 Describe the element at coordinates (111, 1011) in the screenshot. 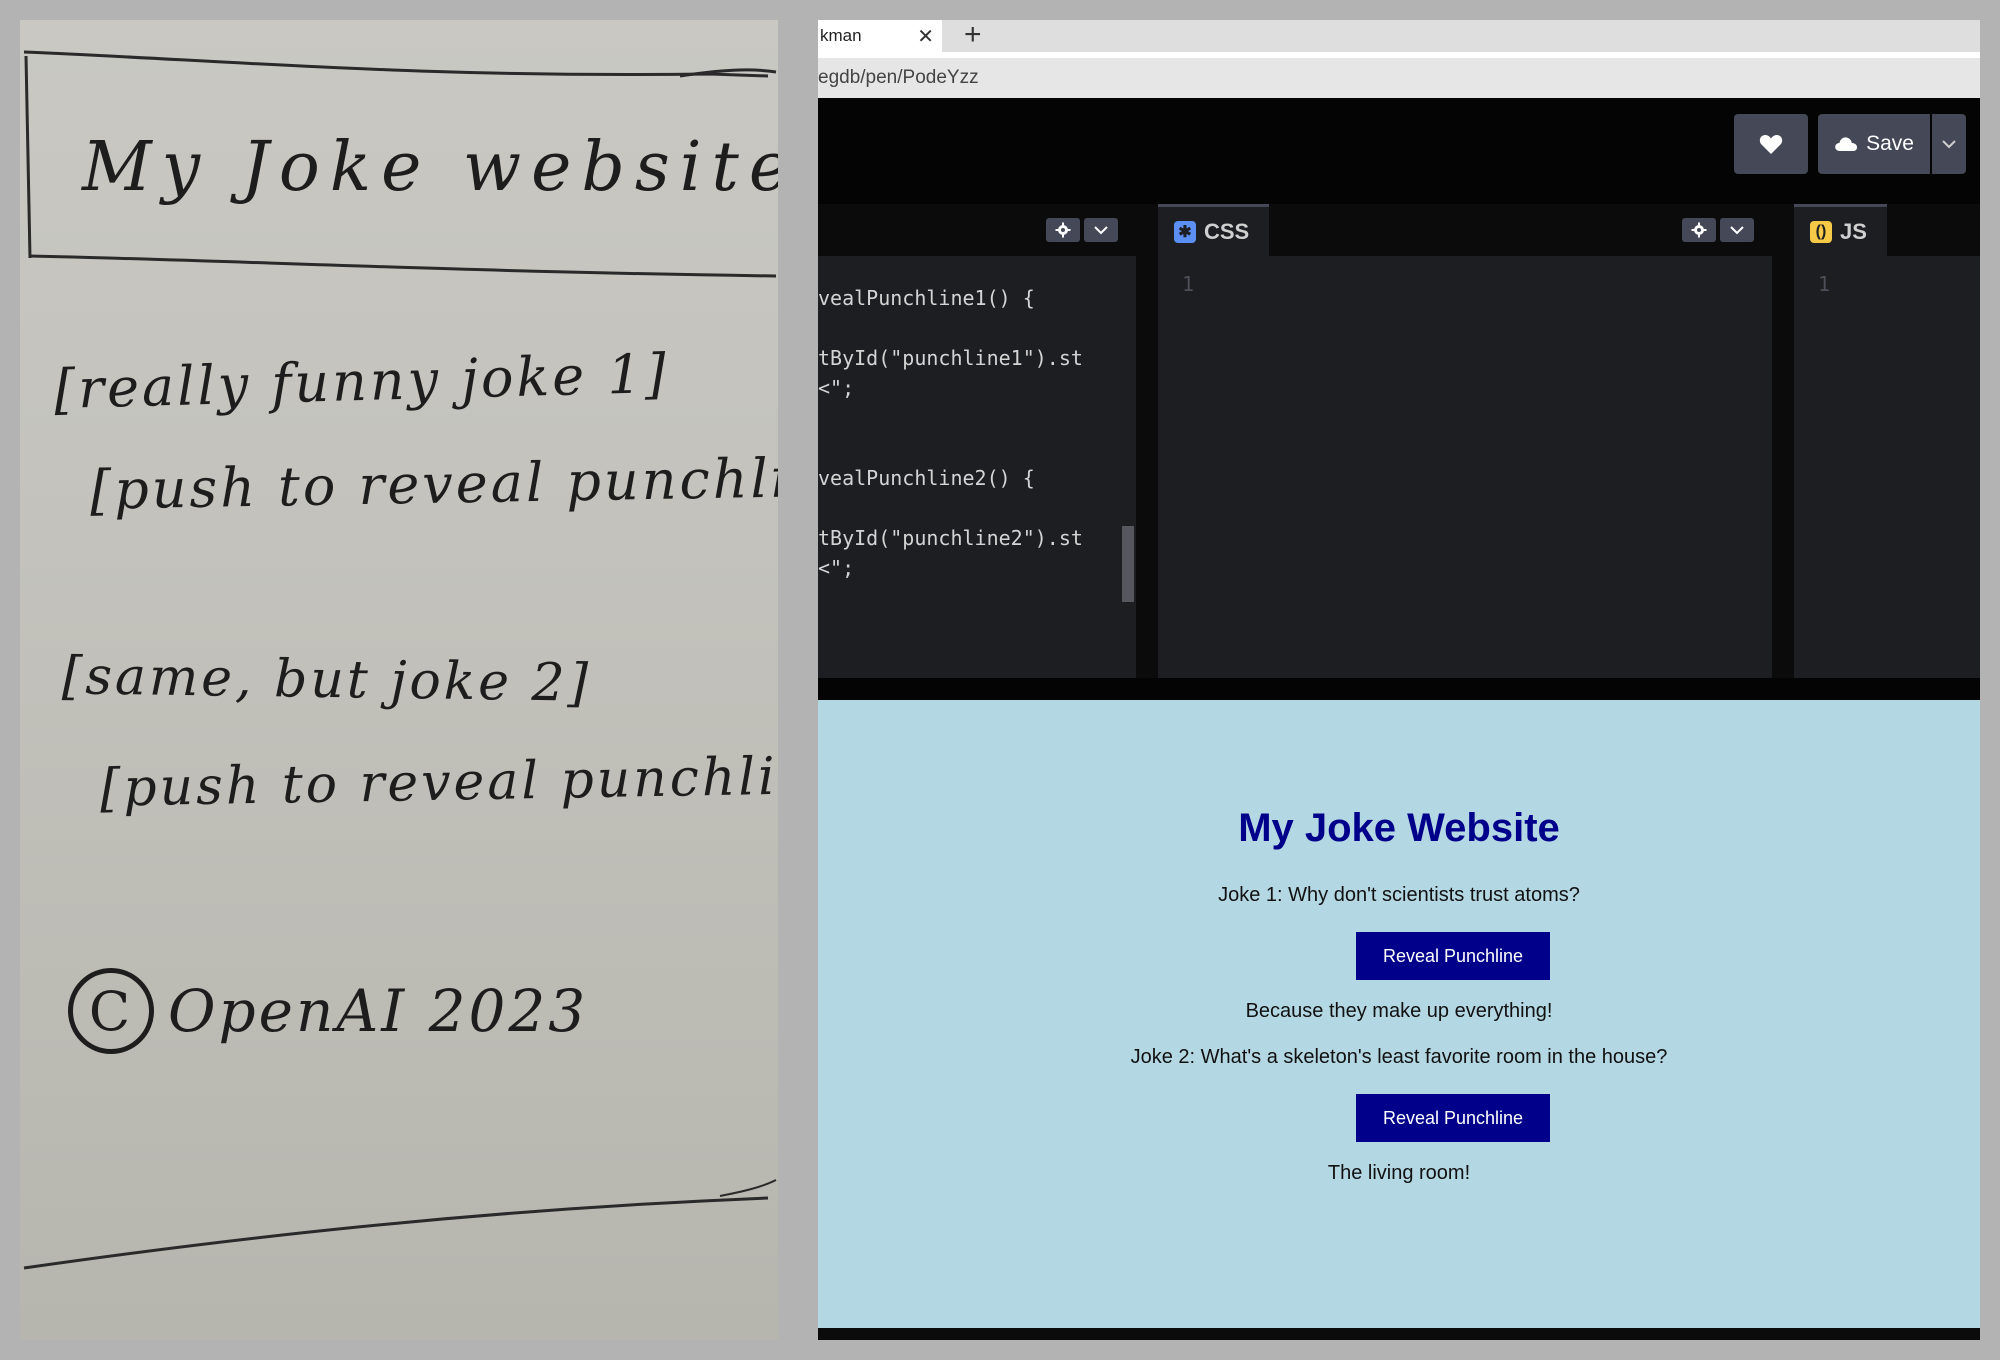

I see `copyright-icon: C` at that location.